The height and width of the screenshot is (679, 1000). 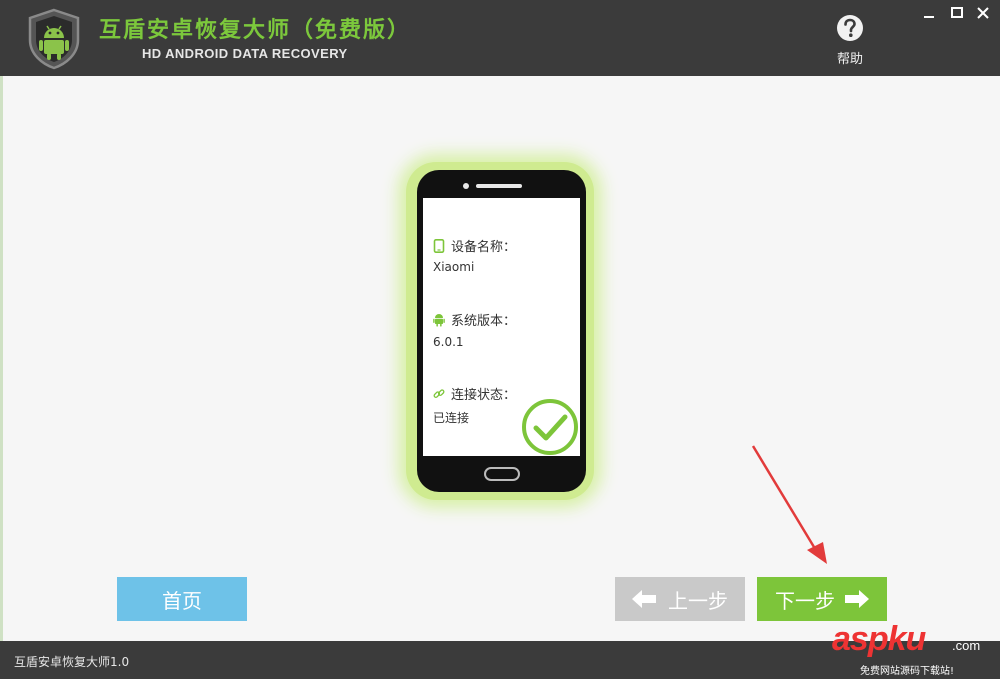 I want to click on arrow-right-icon, so click(x=857, y=599).